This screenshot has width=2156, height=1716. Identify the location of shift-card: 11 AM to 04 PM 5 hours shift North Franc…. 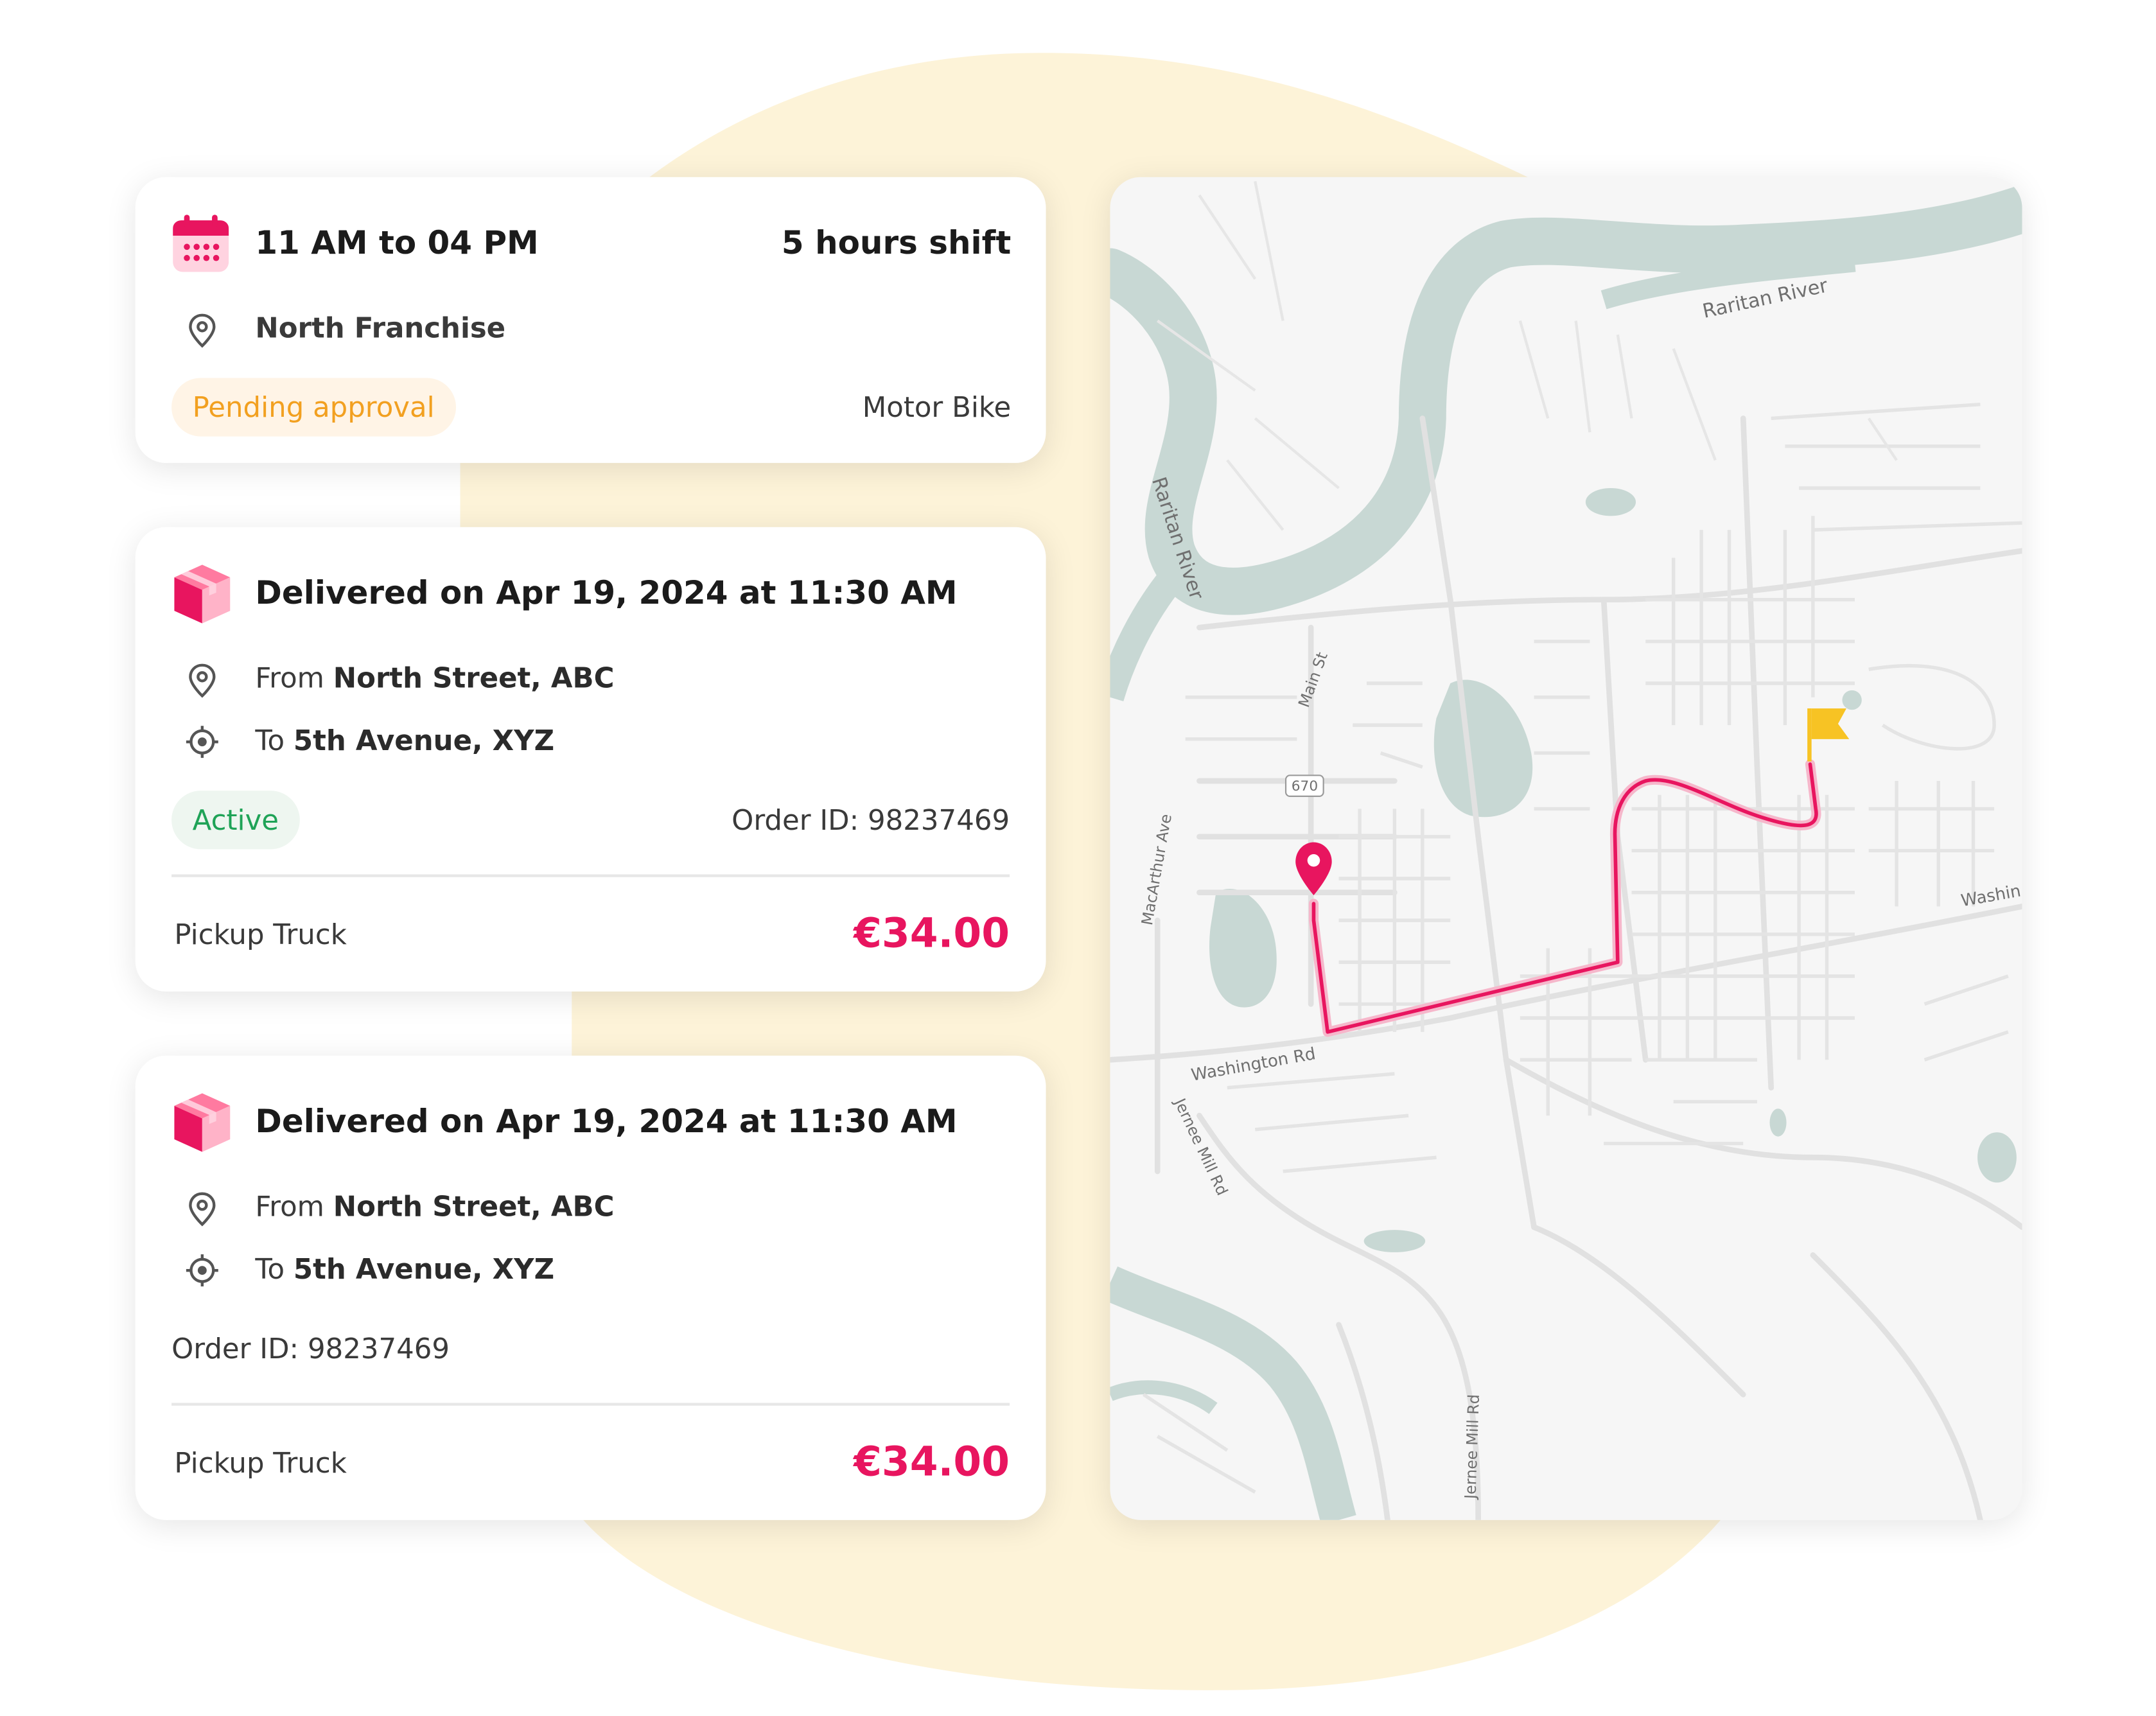
(590, 320).